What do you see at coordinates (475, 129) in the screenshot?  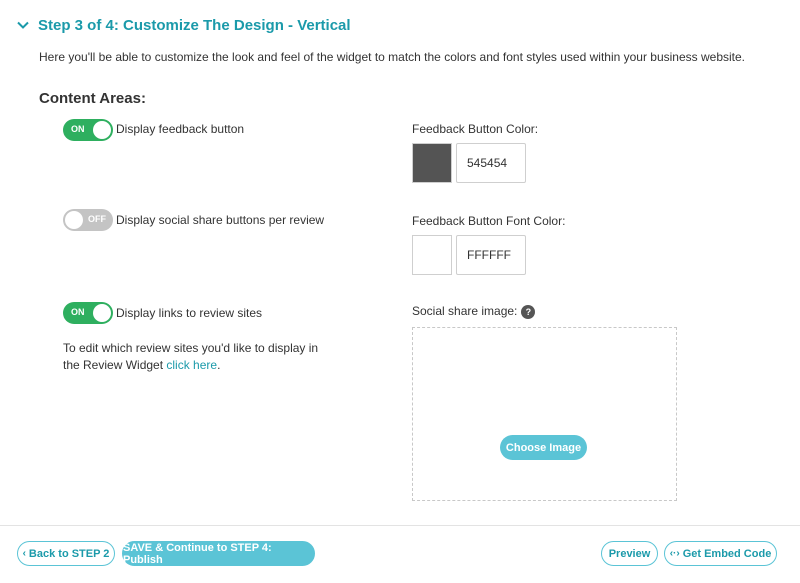 I see `feedback-button-color-label: Feedback Button Color:` at bounding box center [475, 129].